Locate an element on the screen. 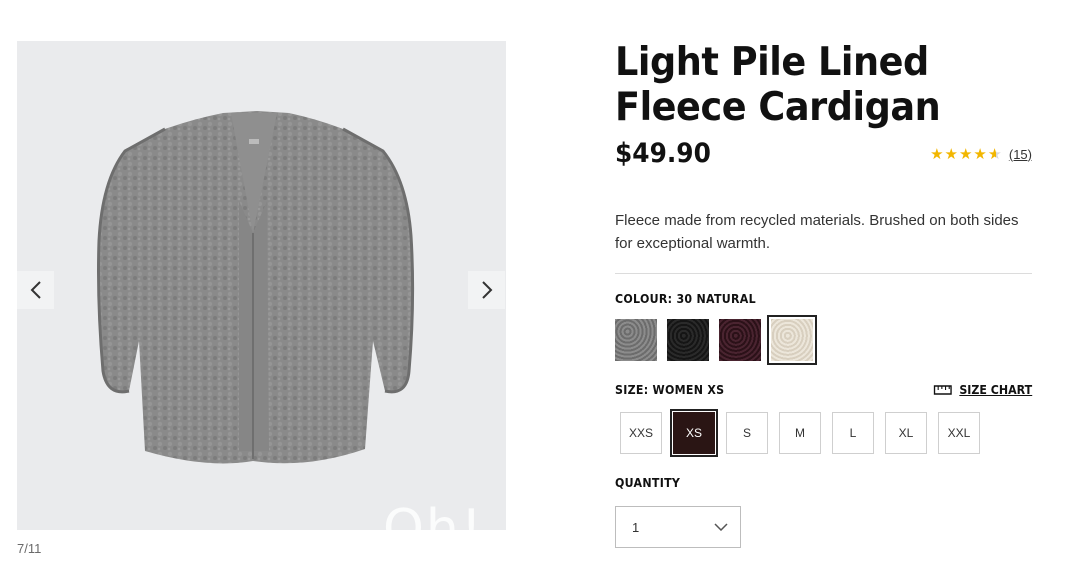 This screenshot has width=1080, height=572. colour-swatches is located at coordinates (823, 340).